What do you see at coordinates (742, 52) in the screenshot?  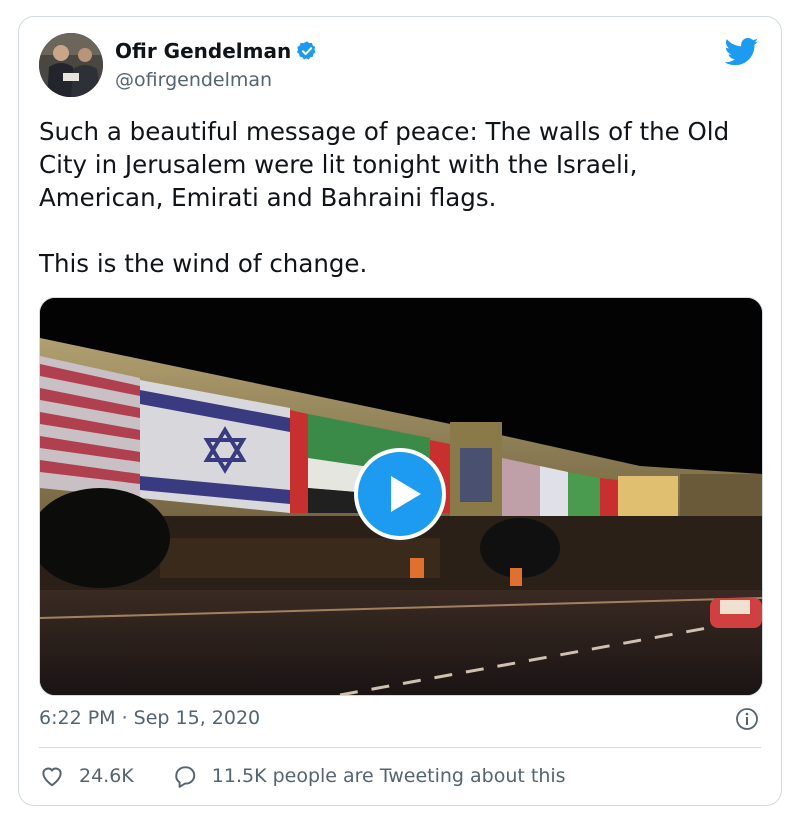 I see `twitter-bird-icon` at bounding box center [742, 52].